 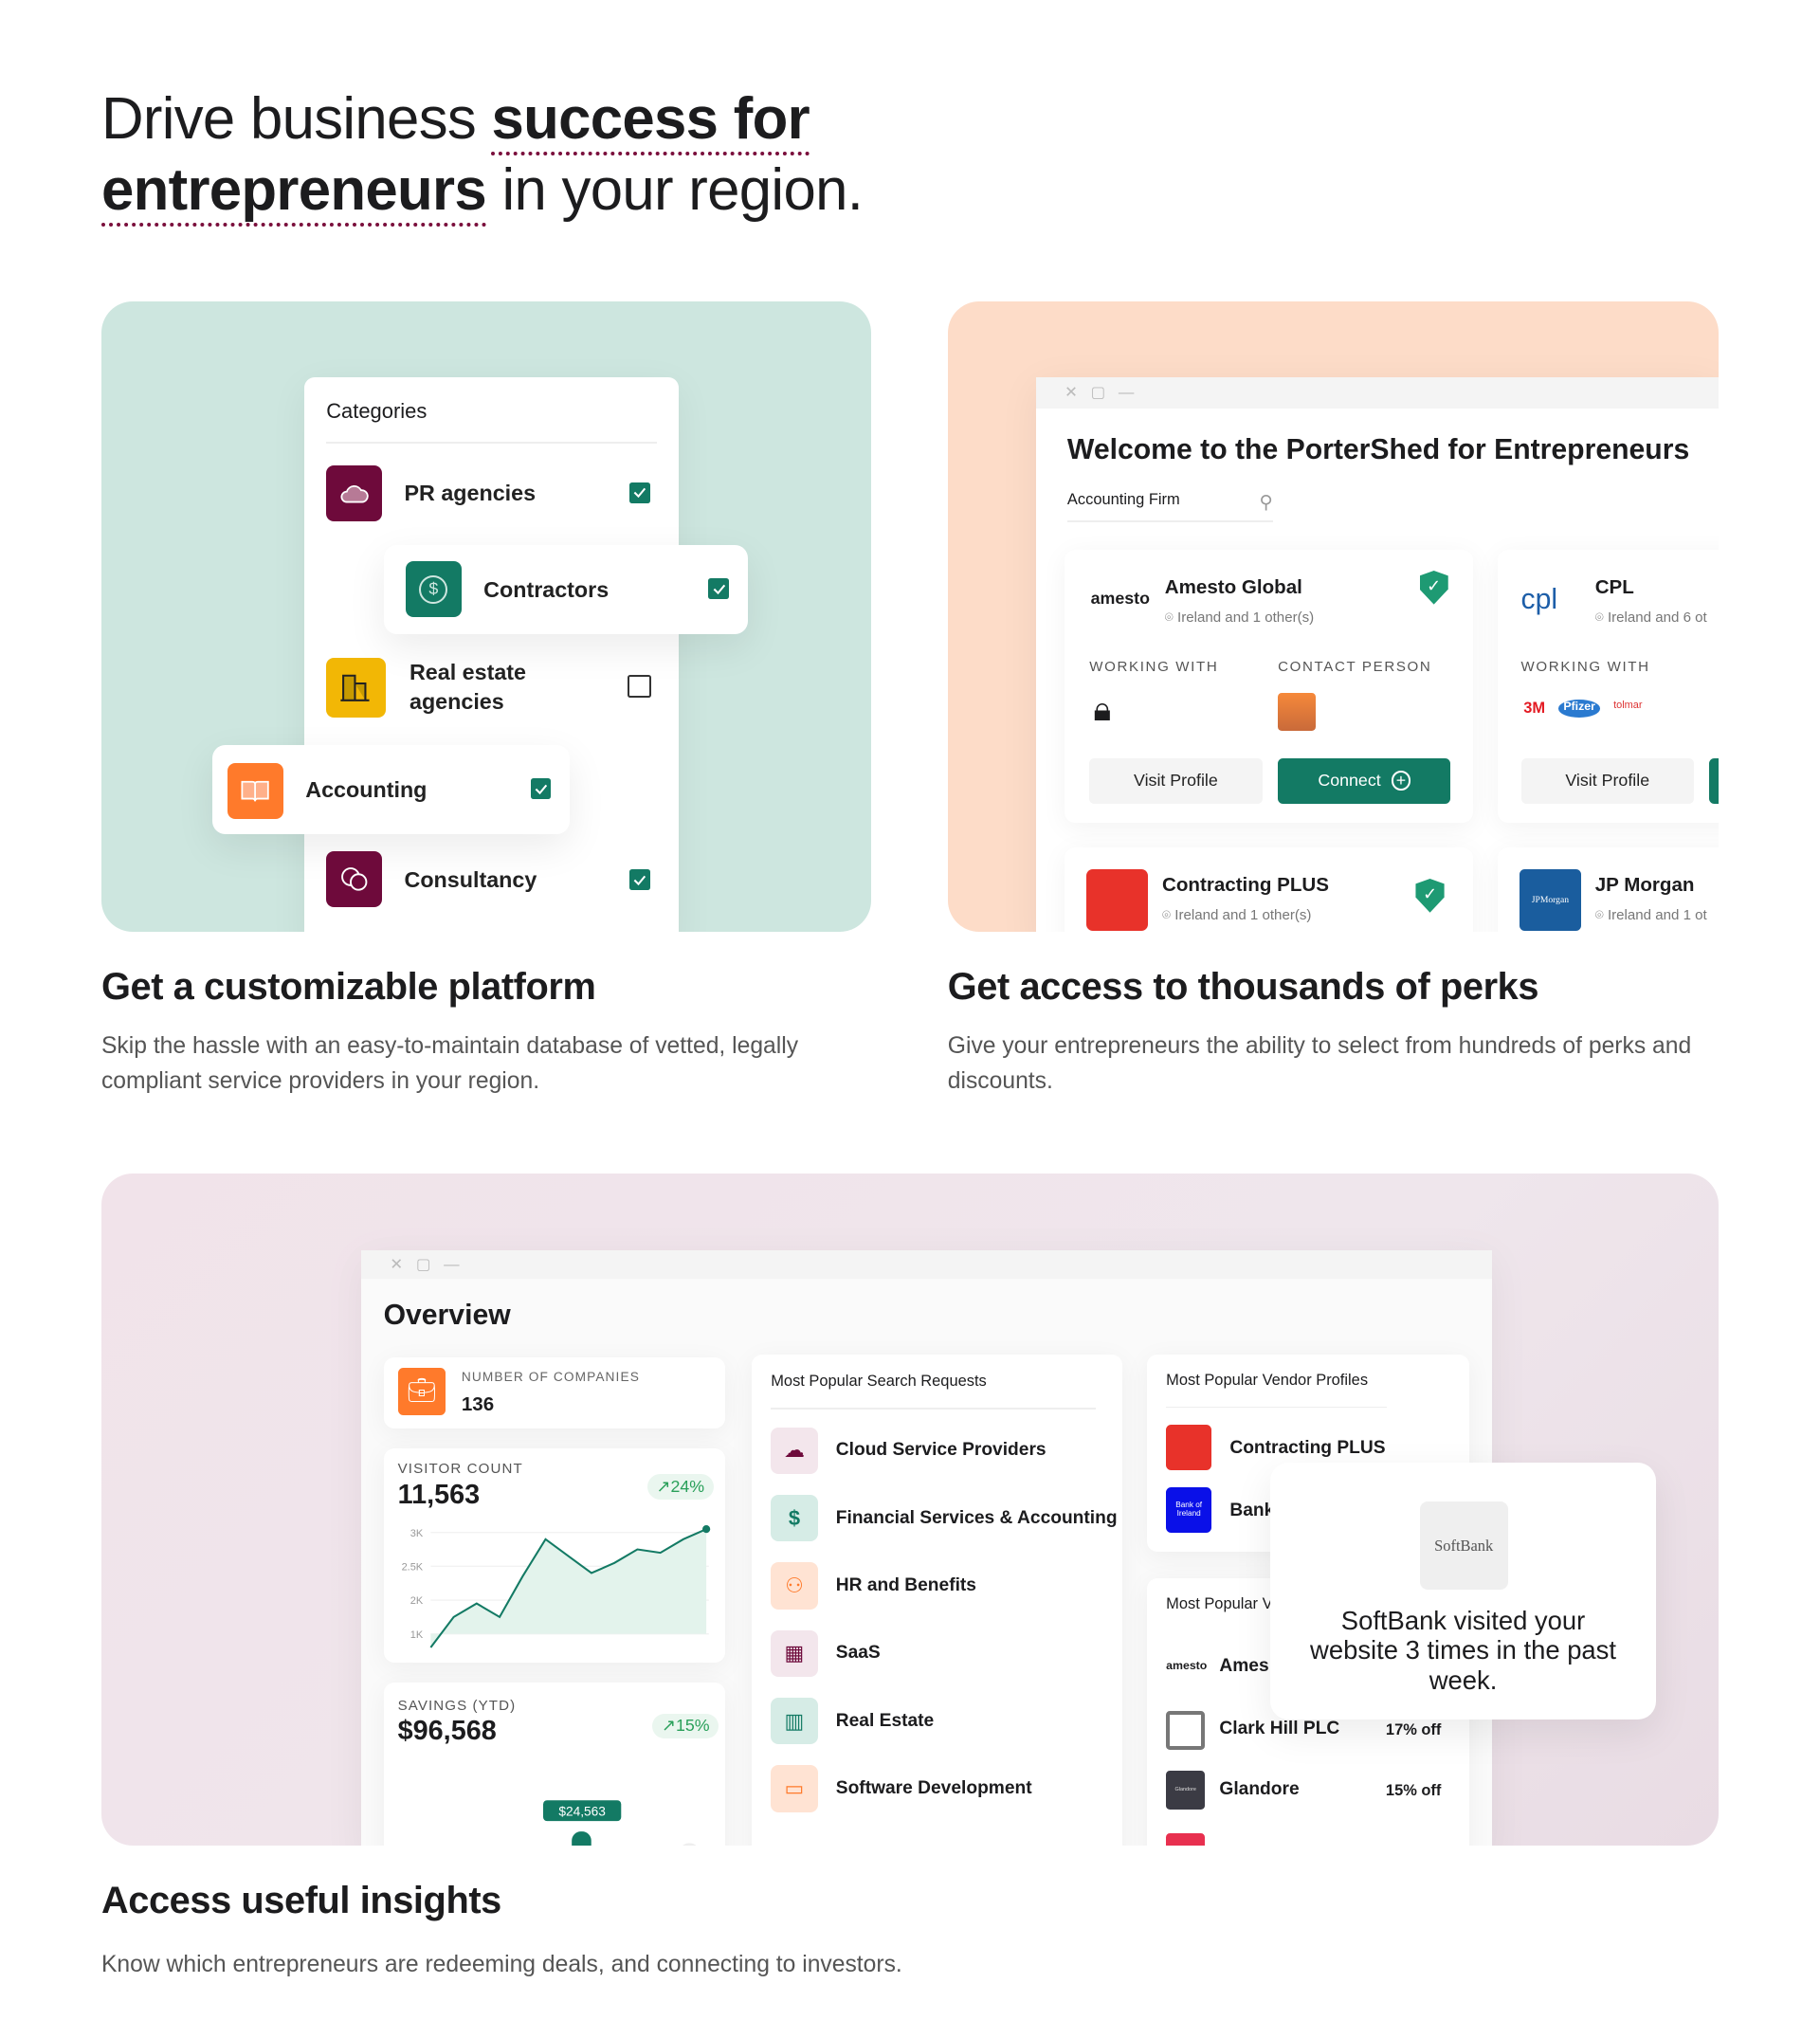 I want to click on savings-stat: SAVINGS (YTD) $96,568 ↗15% $24,563, so click(x=554, y=1764).